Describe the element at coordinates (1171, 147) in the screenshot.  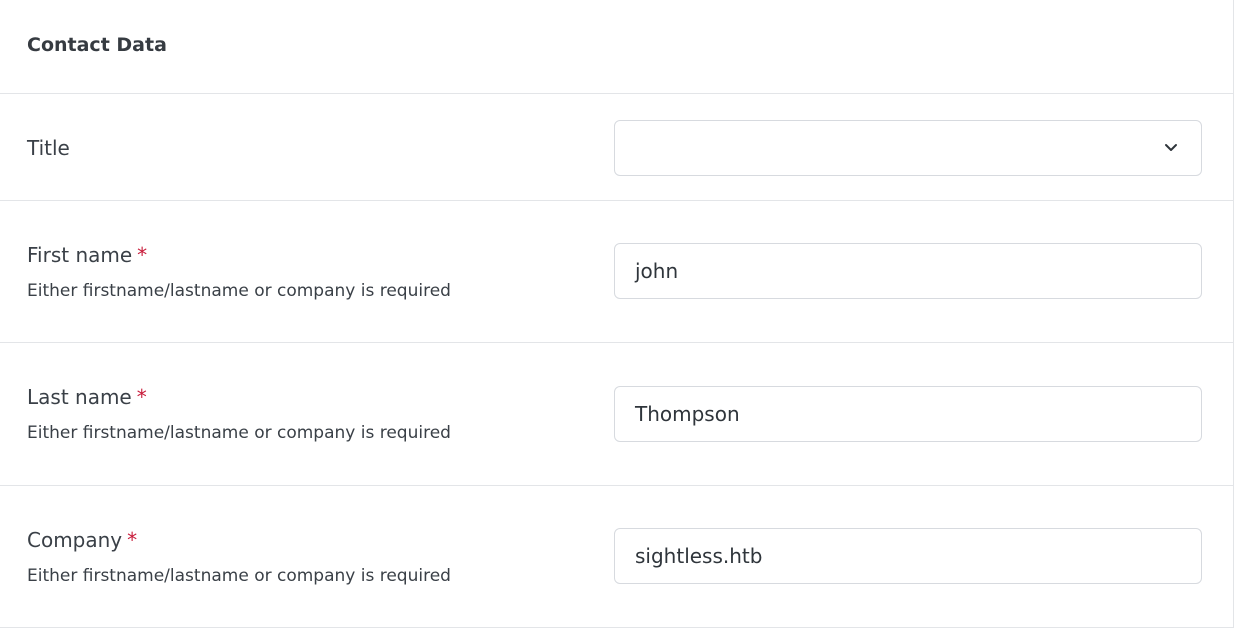
I see `chevron-down-icon` at that location.